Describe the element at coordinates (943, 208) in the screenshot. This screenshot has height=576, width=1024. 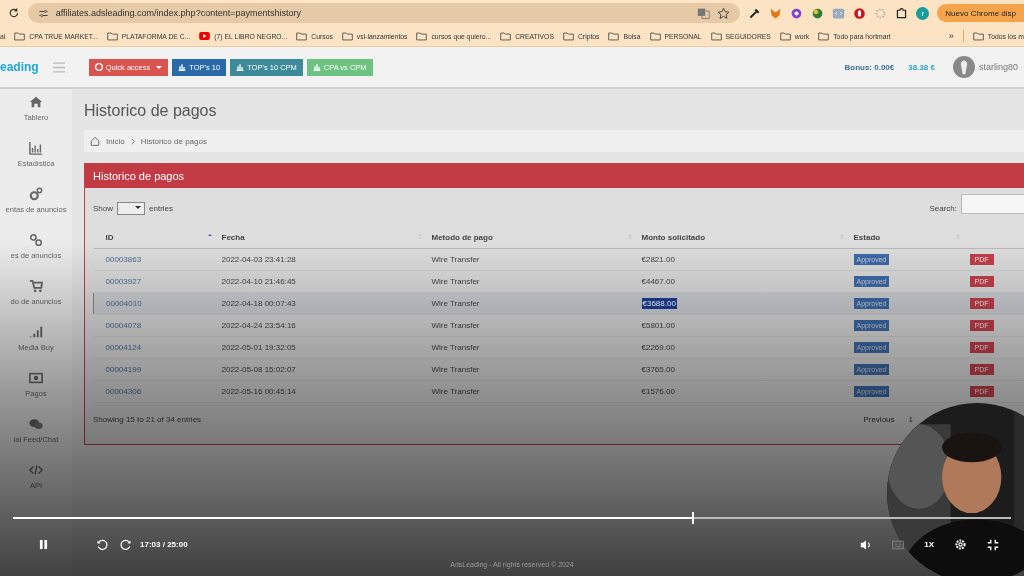
I see `search-label: Search:` at that location.